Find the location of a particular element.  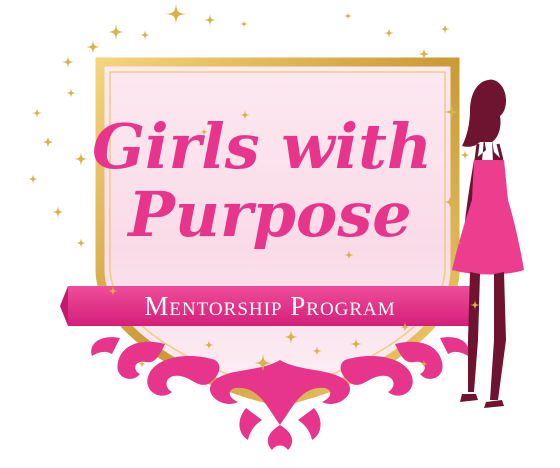

logo-title-line2: Purpose is located at coordinates (268, 214).